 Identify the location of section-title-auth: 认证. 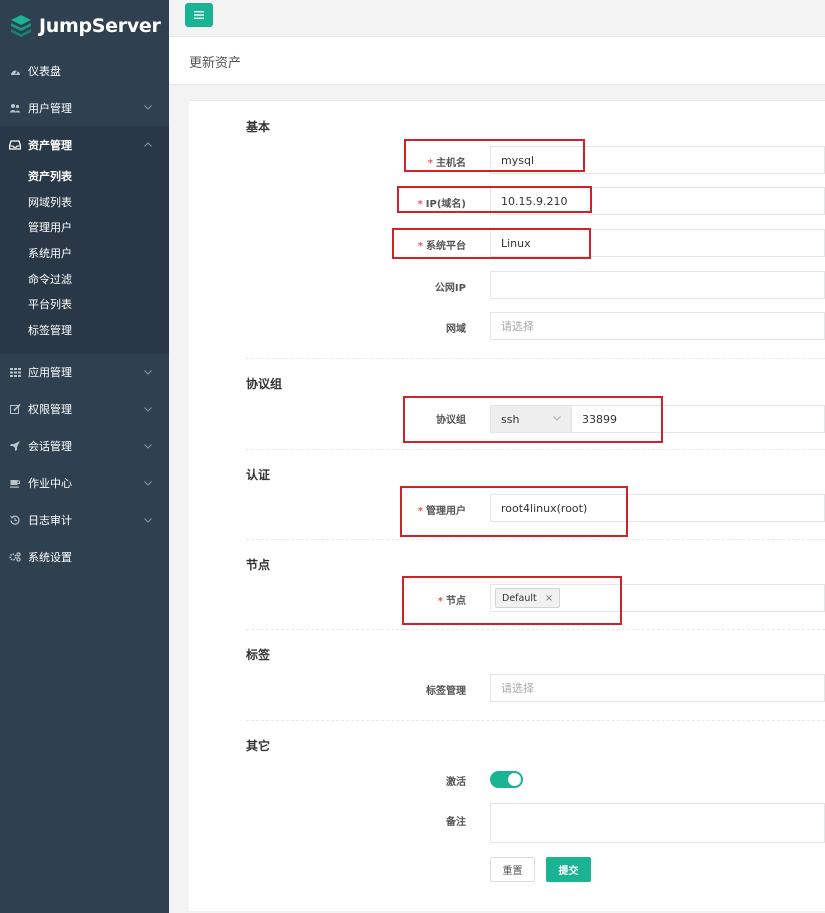
(258, 475).